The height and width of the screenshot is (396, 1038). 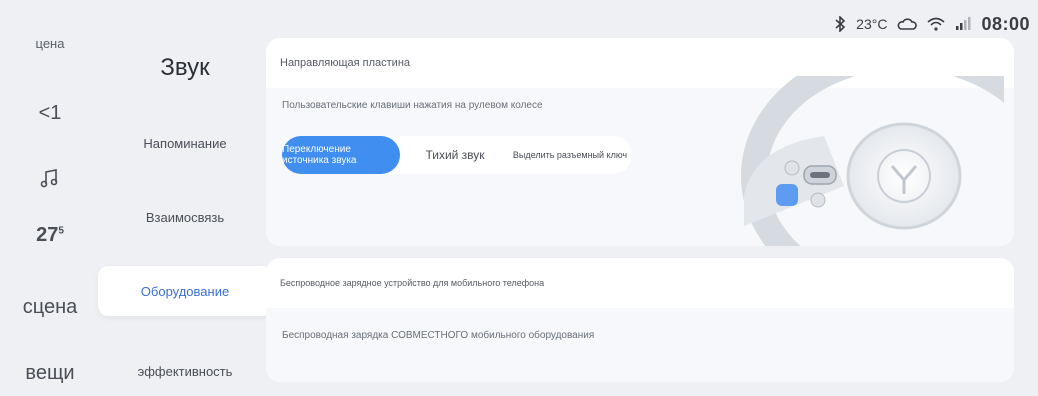 I want to click on rail-item-speed: <1, so click(x=50, y=113).